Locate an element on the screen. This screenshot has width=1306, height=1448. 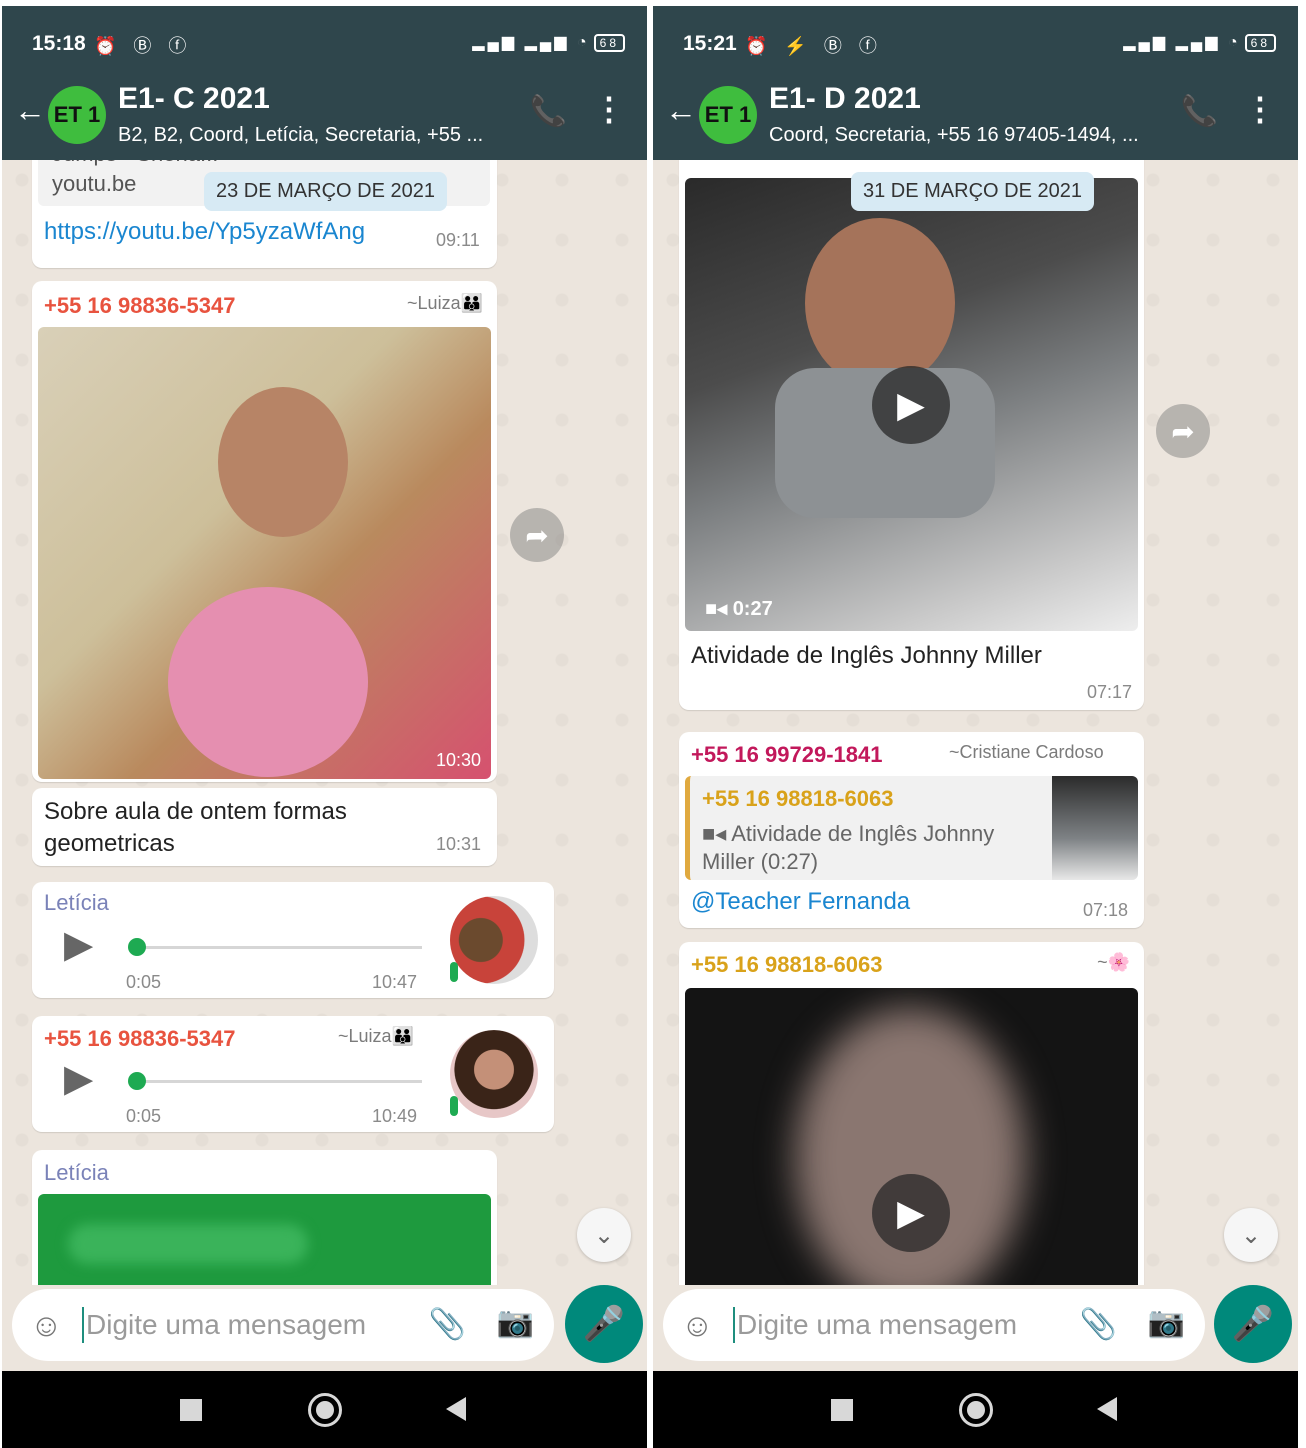
video-duration-row: ■◂ 0:27 is located at coordinates (739, 608).